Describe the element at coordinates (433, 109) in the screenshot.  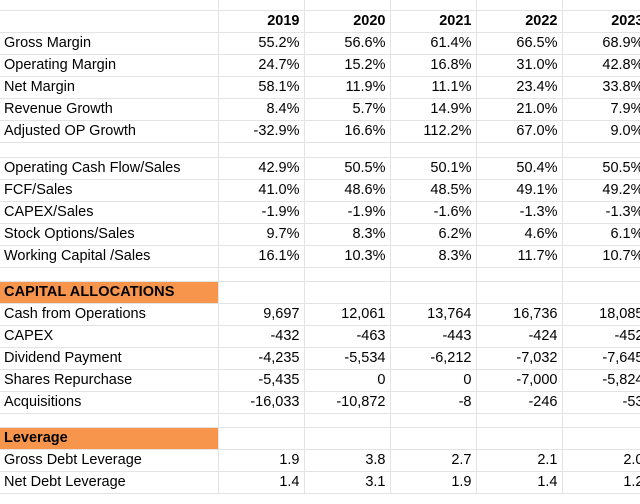
I see `data-cell: 14.9%` at that location.